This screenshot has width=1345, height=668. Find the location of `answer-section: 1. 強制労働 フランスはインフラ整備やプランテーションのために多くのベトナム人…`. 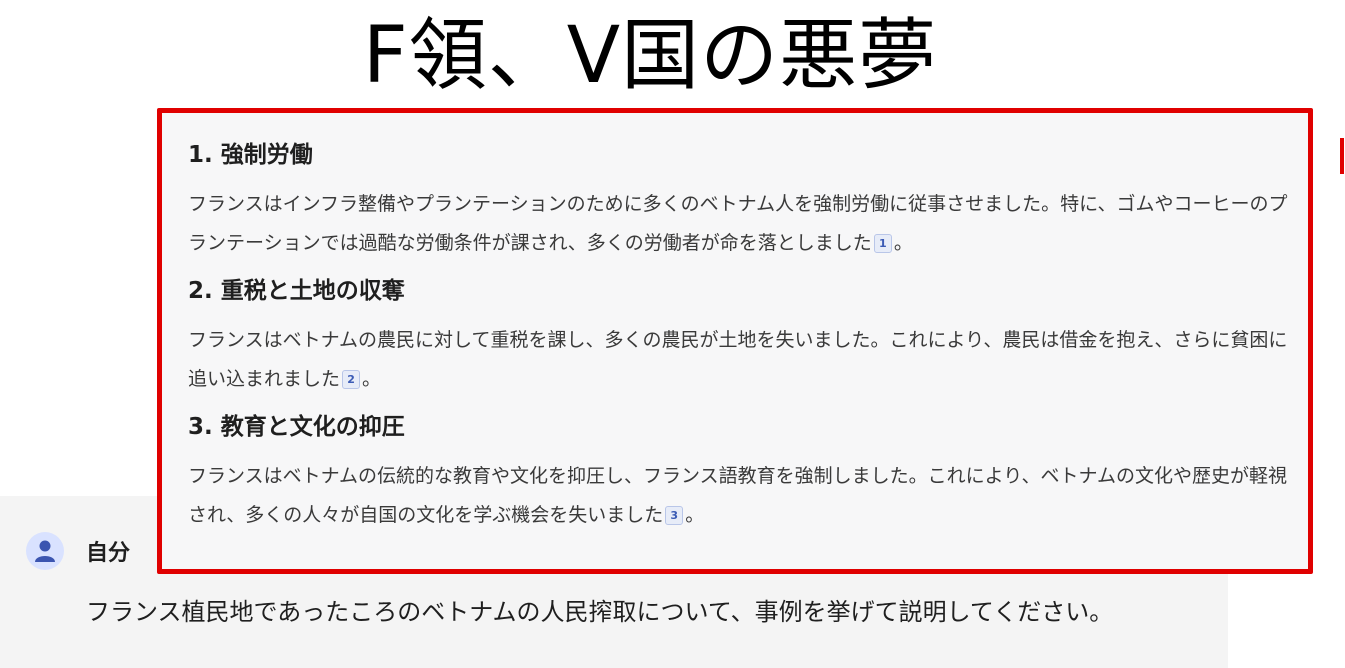

answer-section: 1. 強制労働 フランスはインフラ整備やプランテーションのために多くのベトナム人… is located at coordinates (738, 202).